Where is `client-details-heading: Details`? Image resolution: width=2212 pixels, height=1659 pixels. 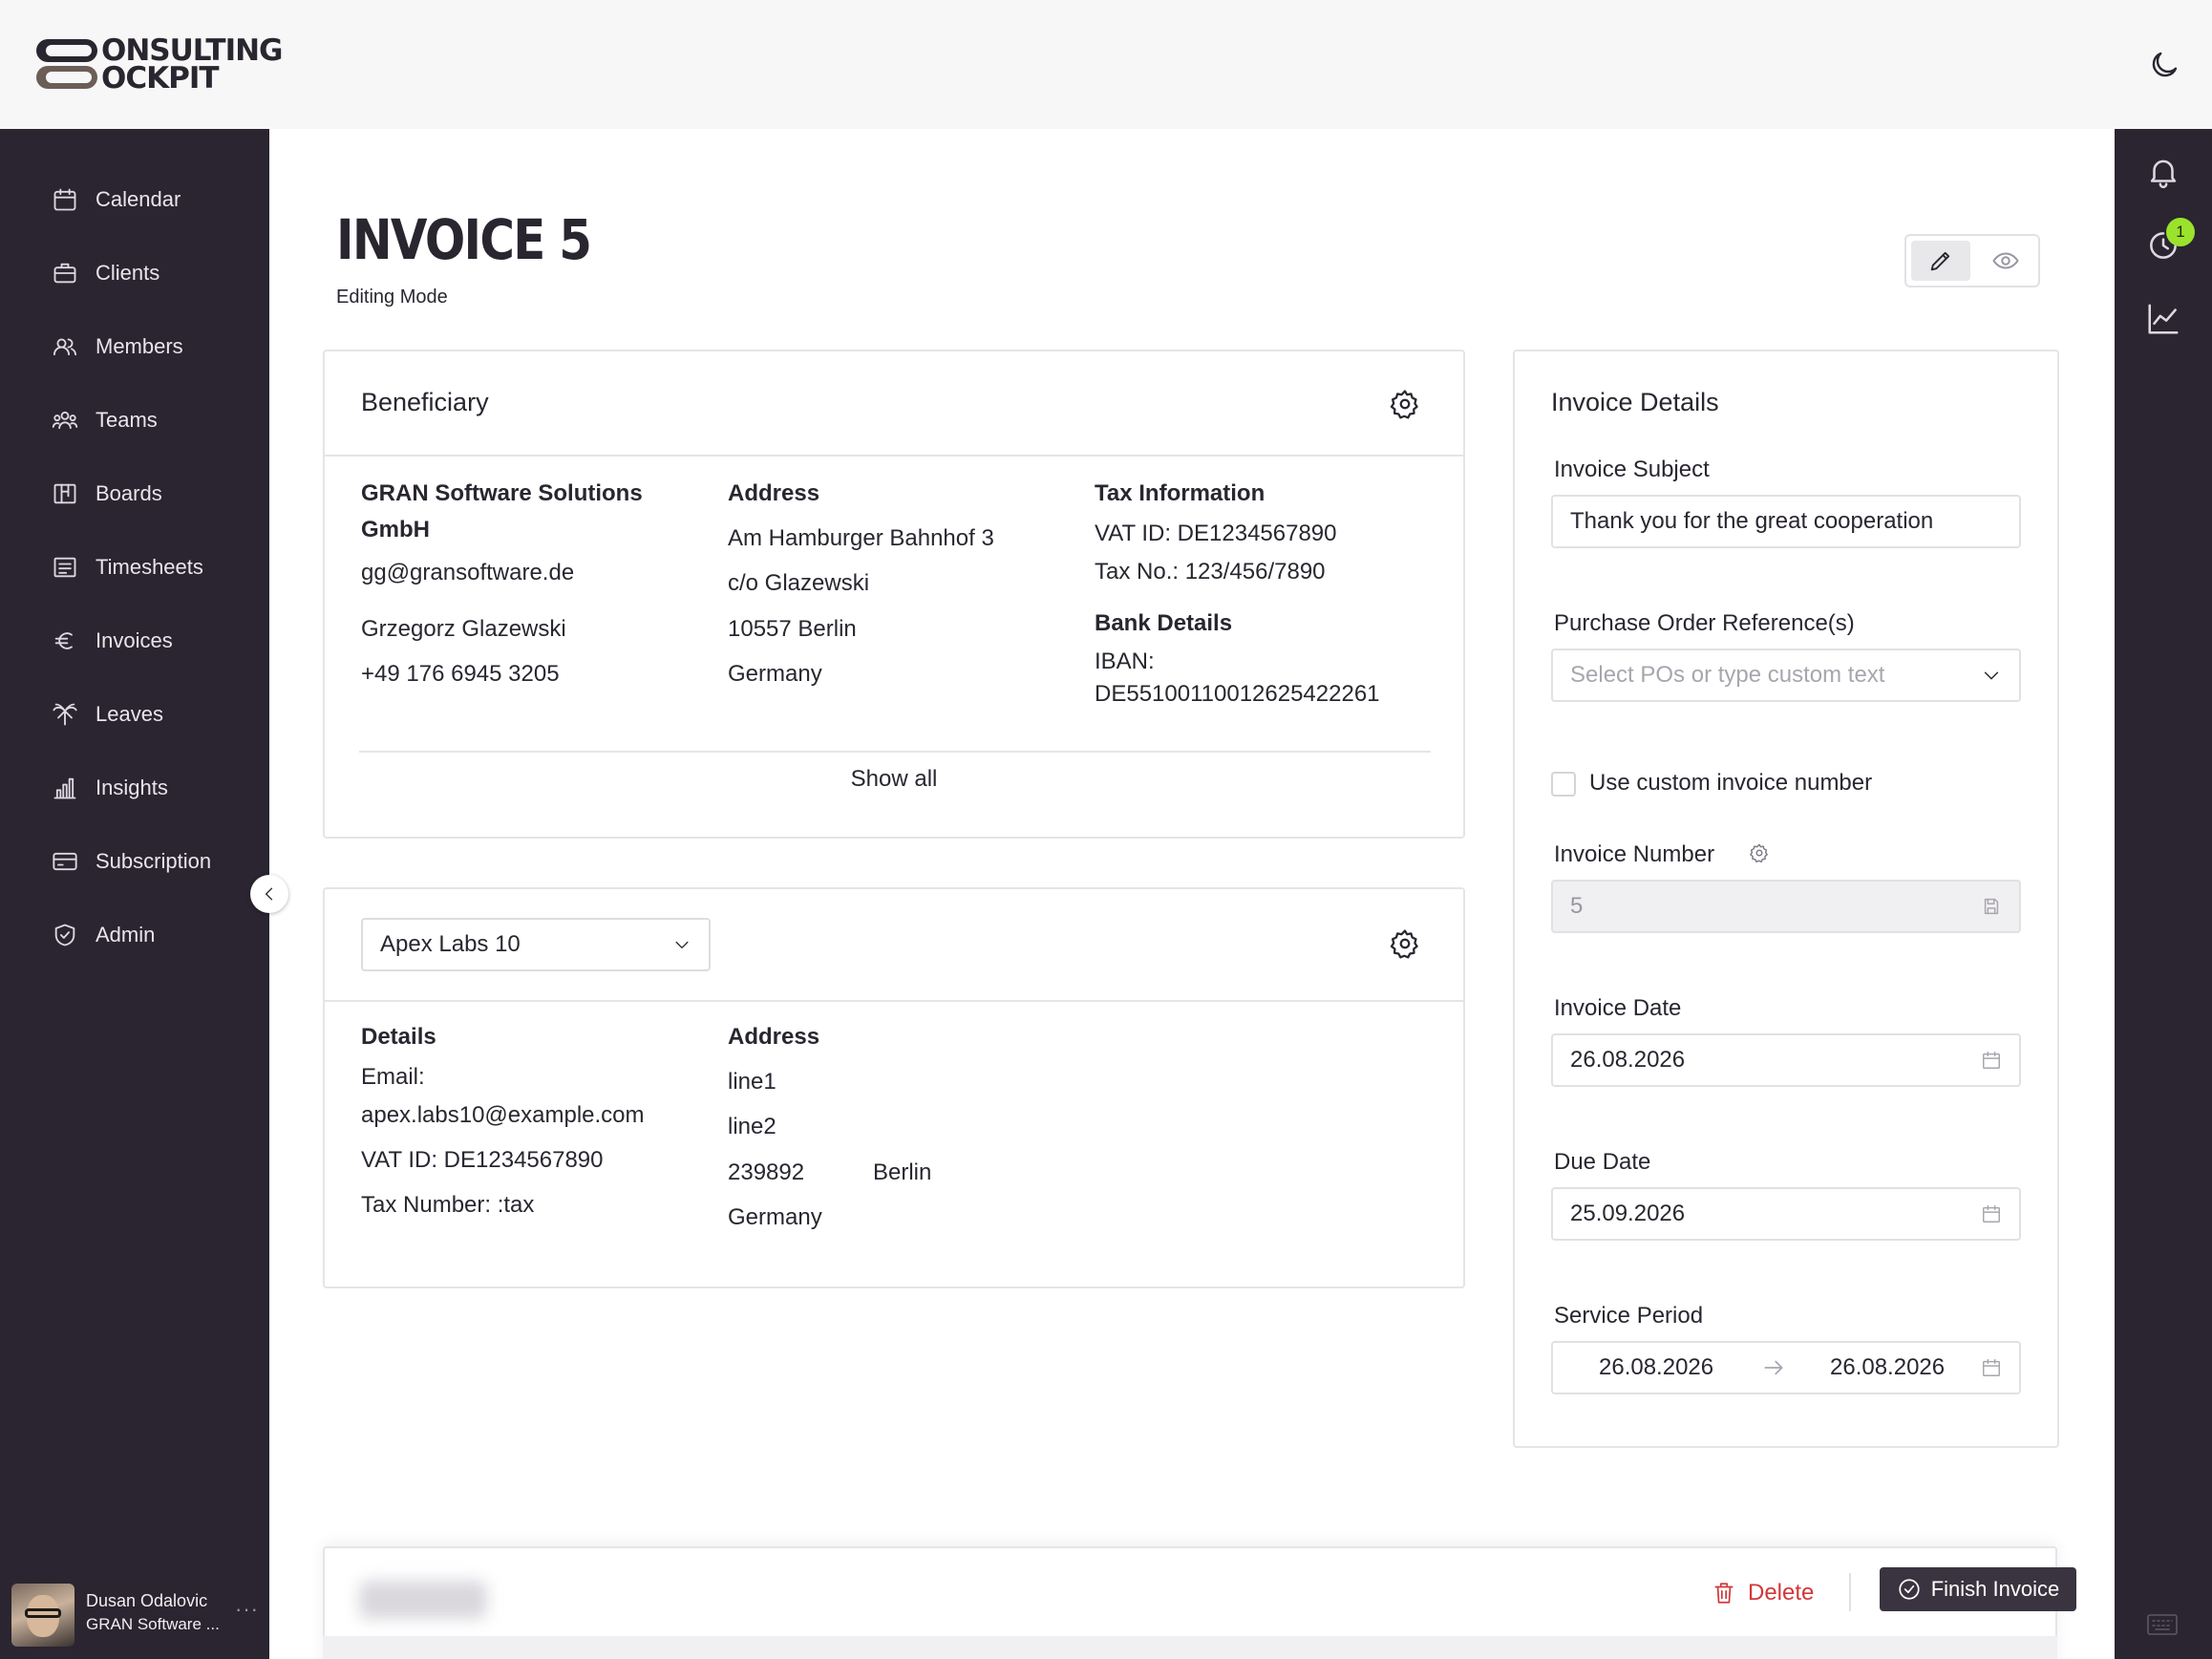 client-details-heading: Details is located at coordinates (398, 1037).